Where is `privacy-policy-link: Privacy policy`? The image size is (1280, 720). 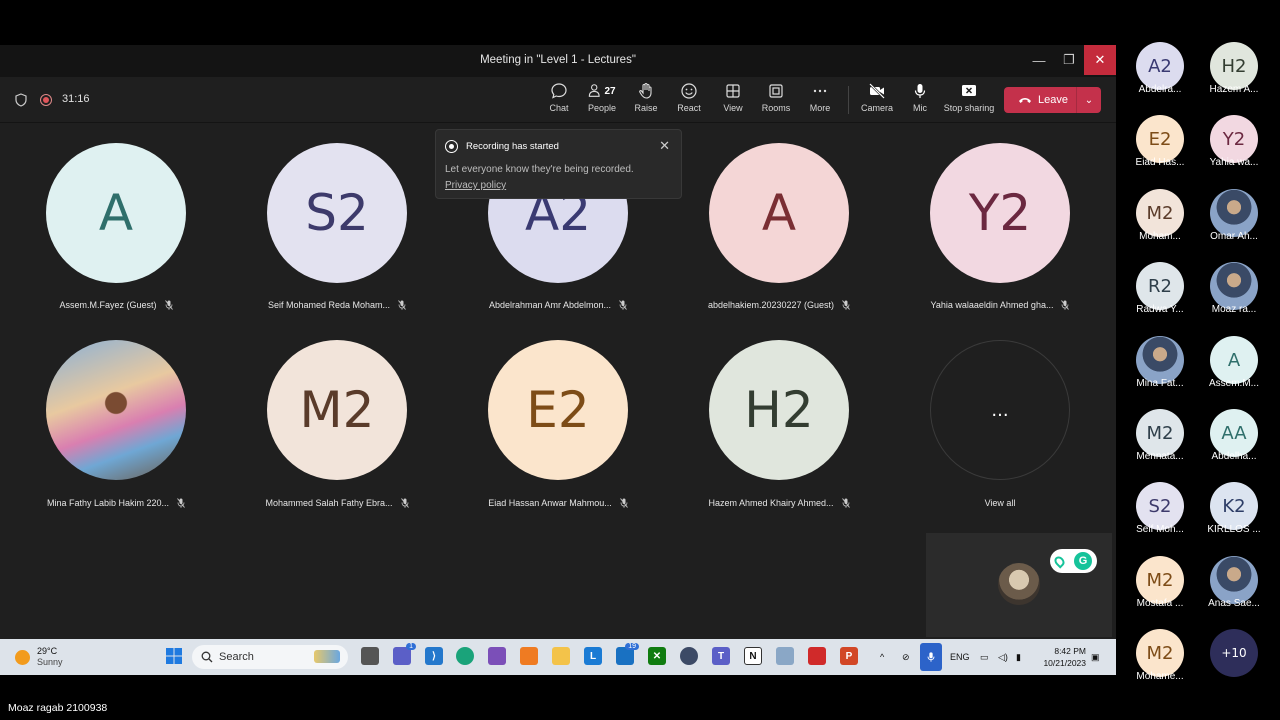 privacy-policy-link: Privacy policy is located at coordinates (475, 185).